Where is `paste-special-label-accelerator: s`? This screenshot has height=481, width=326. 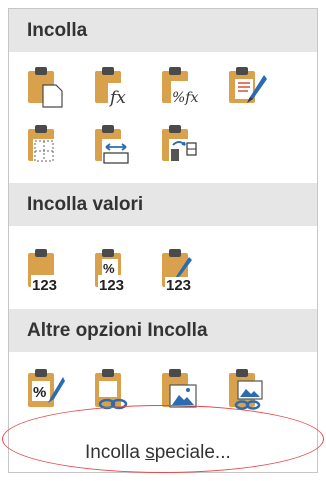
paste-special-label-accelerator: s is located at coordinates (150, 452).